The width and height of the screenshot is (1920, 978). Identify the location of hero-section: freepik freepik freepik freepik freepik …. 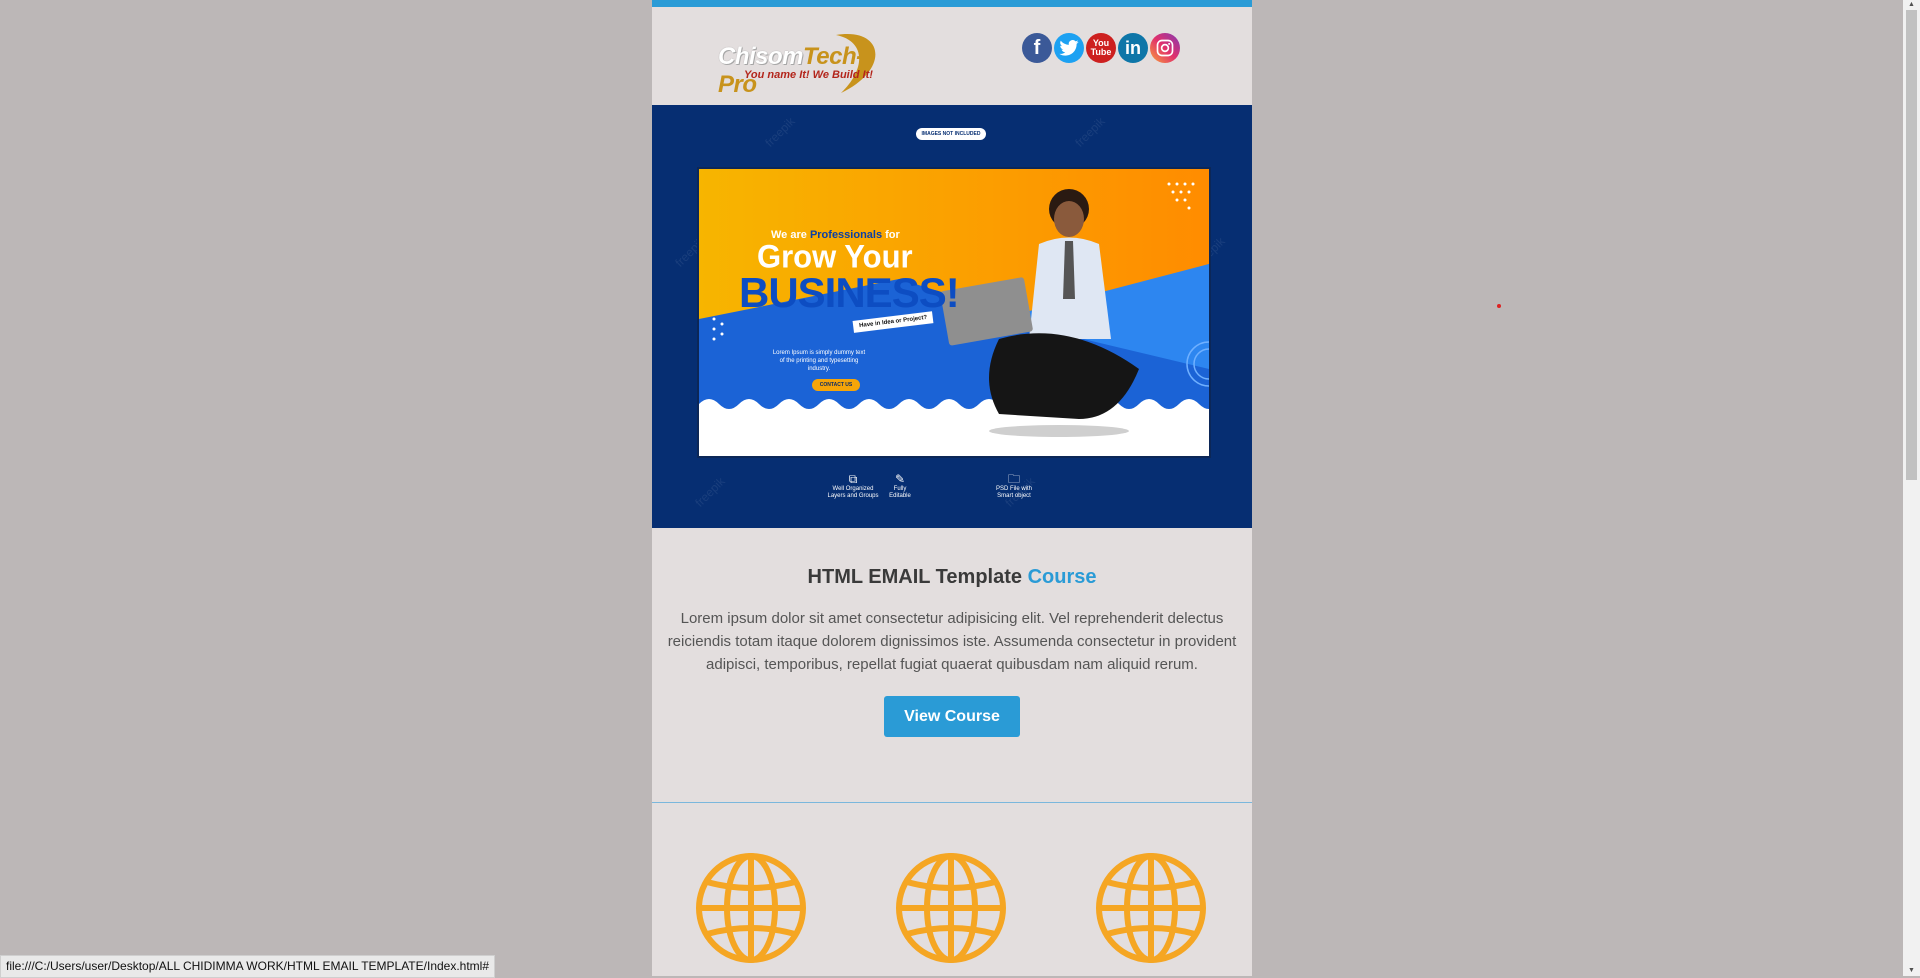
(952, 316).